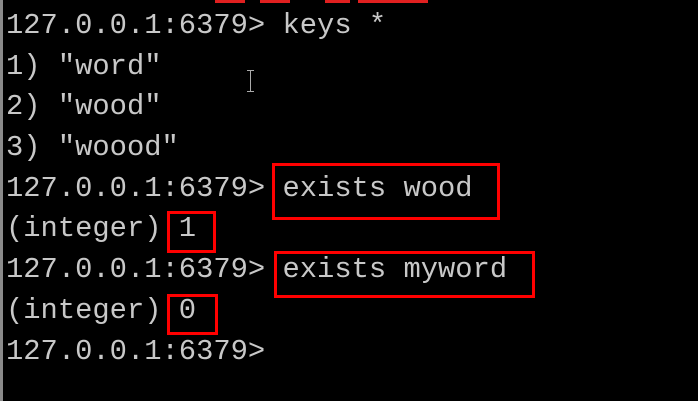 Image resolution: width=698 pixels, height=401 pixels. Describe the element at coordinates (196, 25) in the screenshot. I see `terminal-line: 127.0.0.1:6379> keys *` at that location.